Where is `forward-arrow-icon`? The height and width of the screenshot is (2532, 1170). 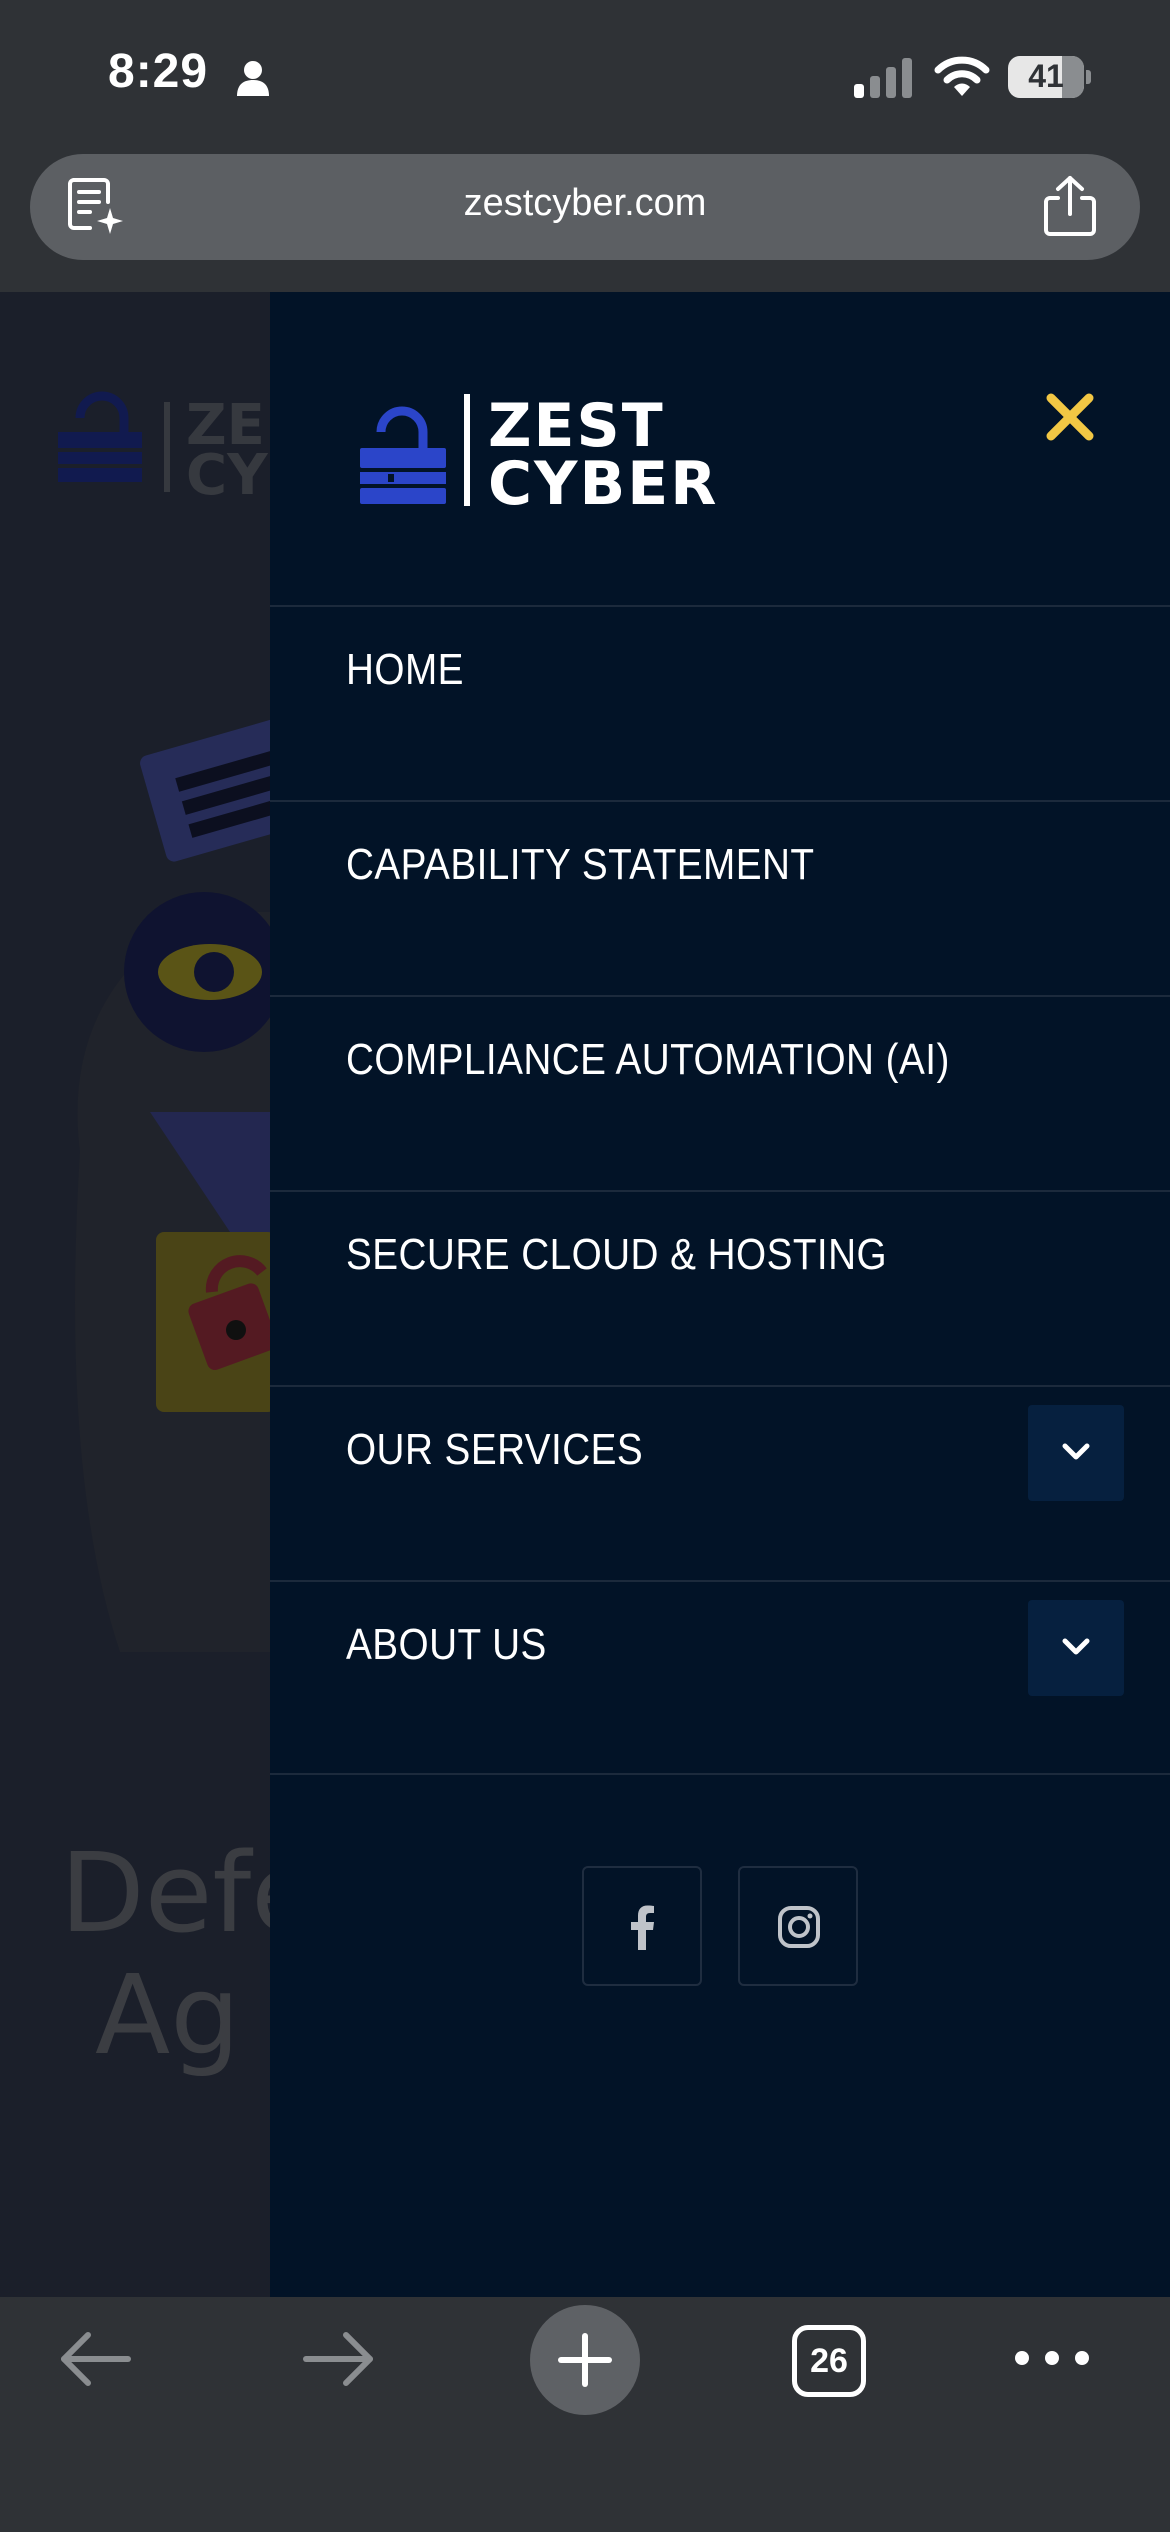
forward-arrow-icon is located at coordinates (338, 2359).